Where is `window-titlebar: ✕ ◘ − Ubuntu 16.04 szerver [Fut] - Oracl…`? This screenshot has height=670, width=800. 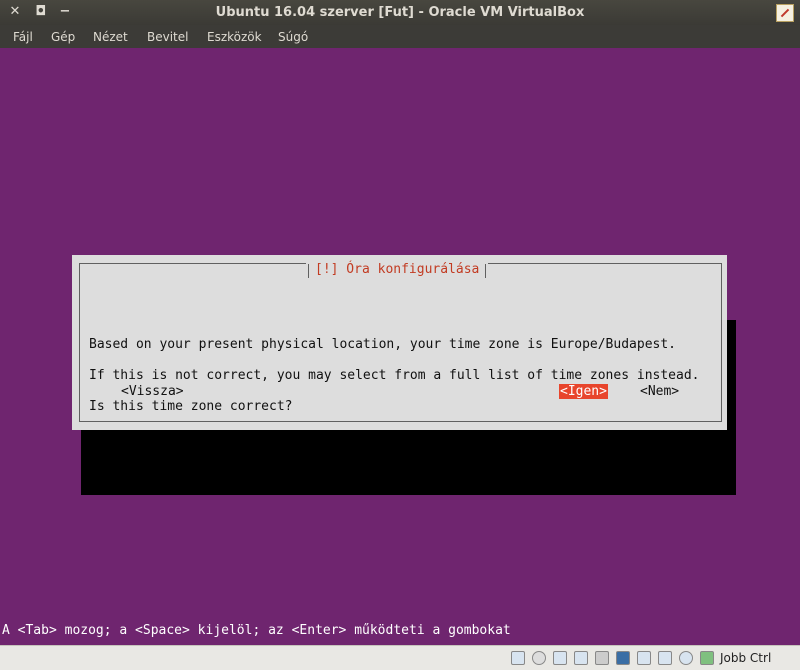 window-titlebar: ✕ ◘ − Ubuntu 16.04 szerver [Fut] - Oracl… is located at coordinates (400, 12).